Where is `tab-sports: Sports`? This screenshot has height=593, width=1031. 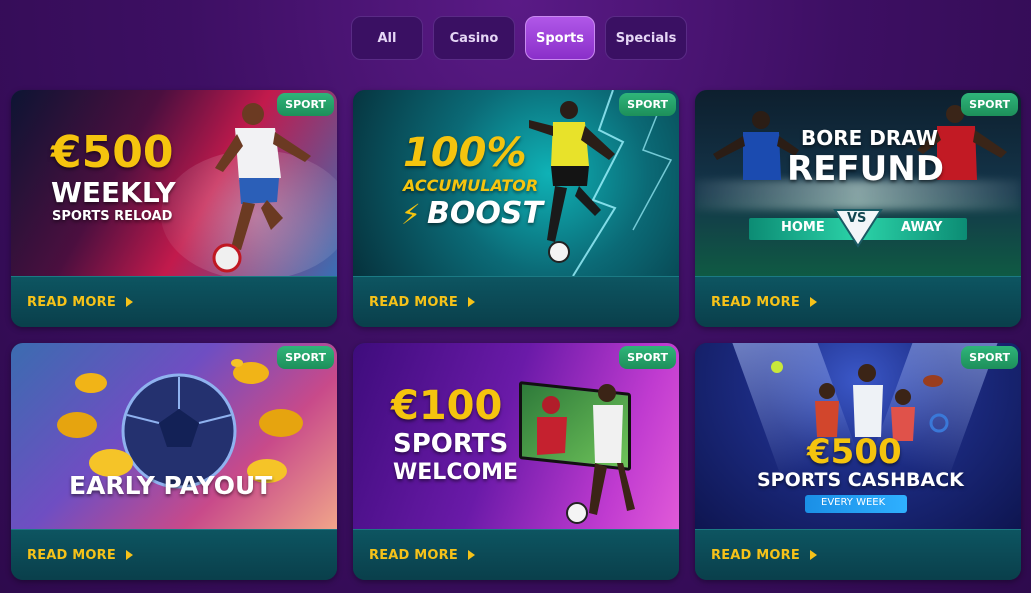 tab-sports: Sports is located at coordinates (560, 38).